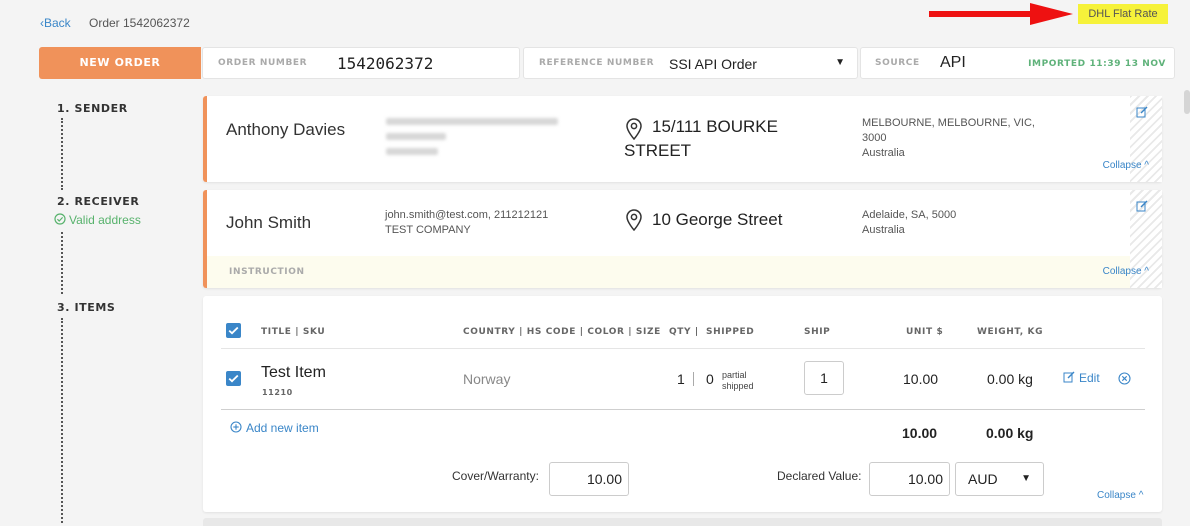 The width and height of the screenshot is (1190, 526). I want to click on col-unit: UNIT $, so click(925, 332).